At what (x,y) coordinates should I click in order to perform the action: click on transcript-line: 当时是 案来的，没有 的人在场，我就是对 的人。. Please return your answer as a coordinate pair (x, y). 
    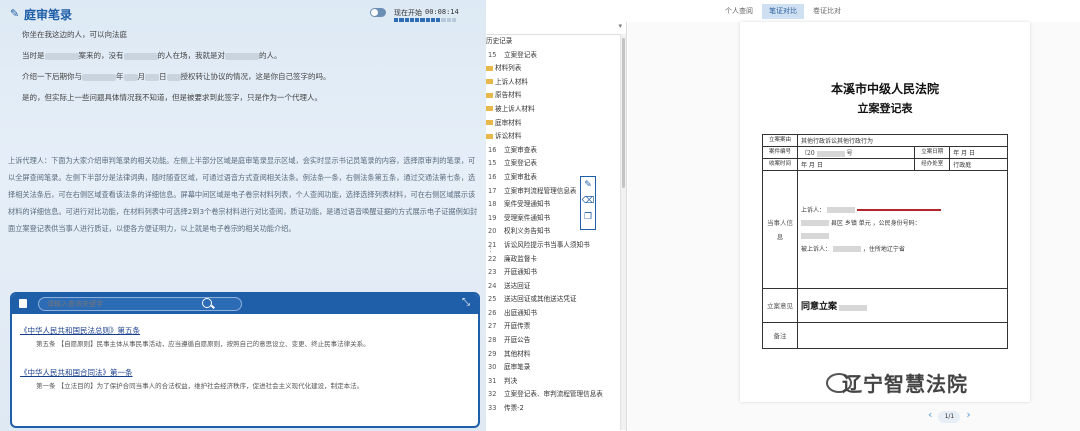
    Looking at the image, I should click on (152, 55).